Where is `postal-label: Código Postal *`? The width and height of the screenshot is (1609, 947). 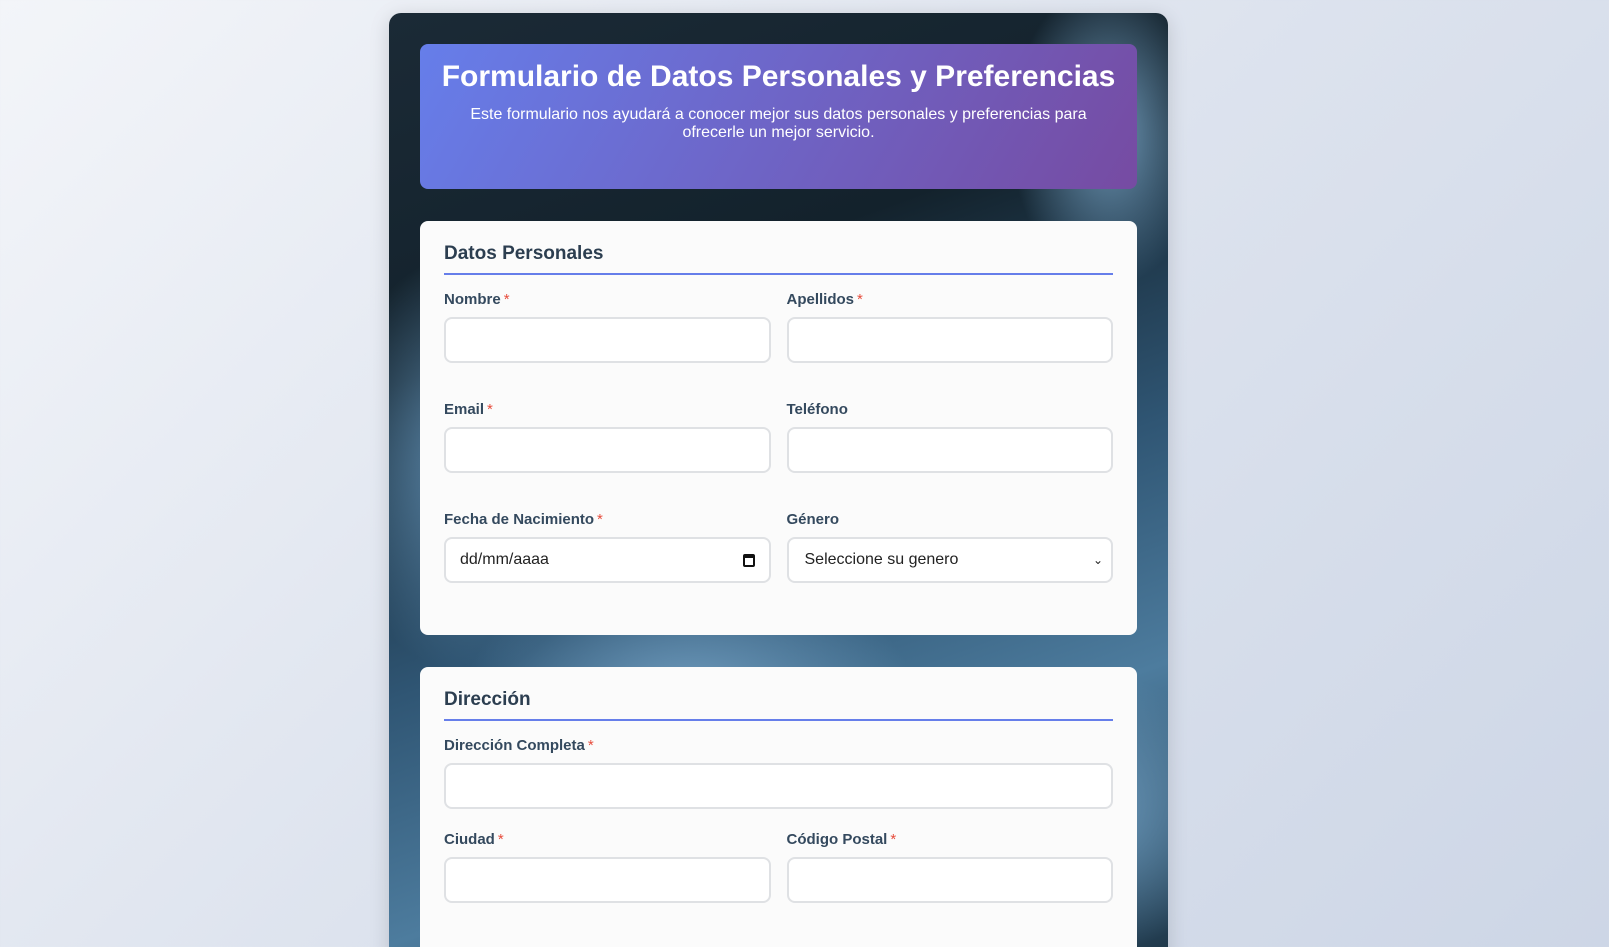 postal-label: Código Postal * is located at coordinates (841, 839).